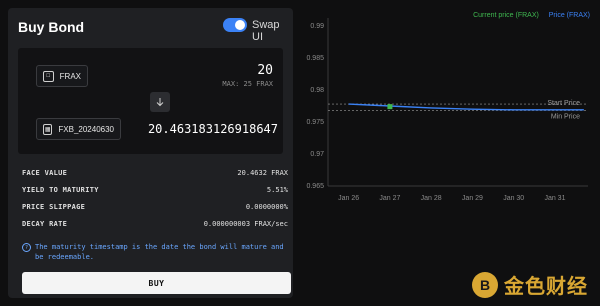  What do you see at coordinates (45, 224) in the screenshot?
I see `stat-label: DECAY RATE` at bounding box center [45, 224].